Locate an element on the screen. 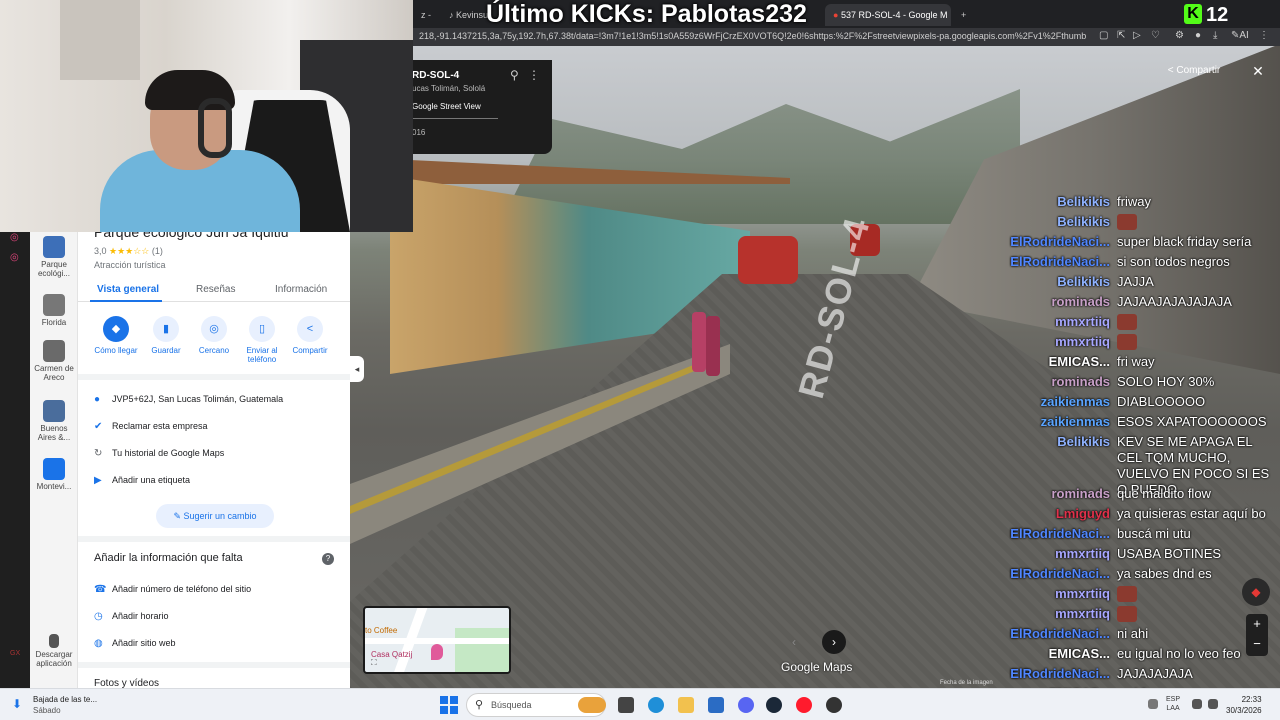 Image resolution: width=1280 pixels, height=720 pixels. windows-start-icon is located at coordinates (449, 705).